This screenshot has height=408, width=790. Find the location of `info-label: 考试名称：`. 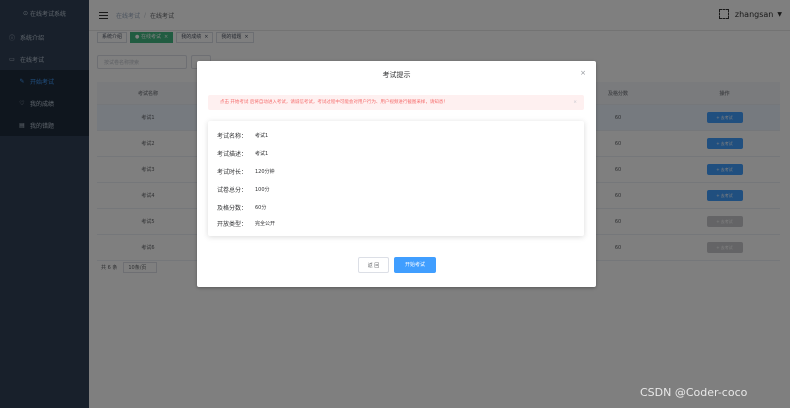

info-label: 考试名称： is located at coordinates (232, 136).